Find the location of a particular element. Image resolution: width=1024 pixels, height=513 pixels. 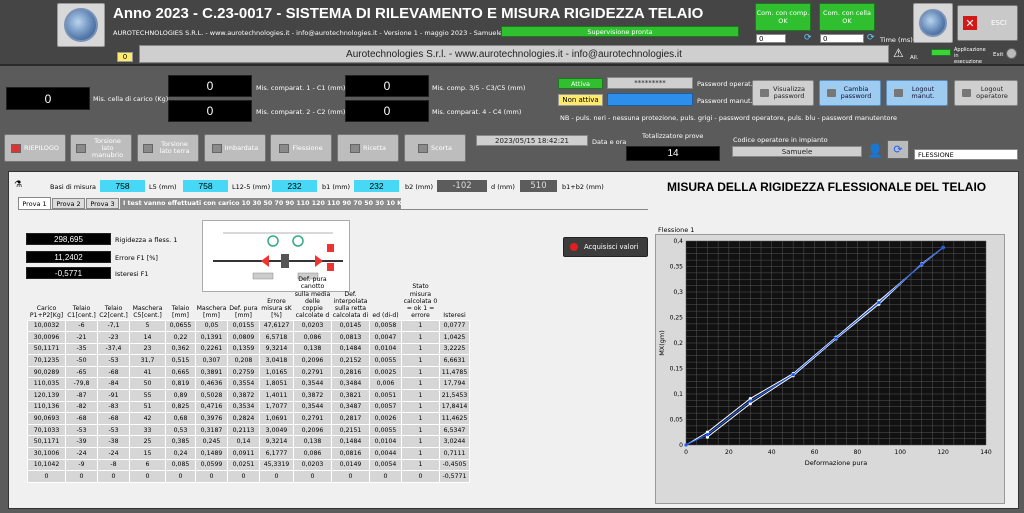

b2-value: 232 is located at coordinates (376, 186).